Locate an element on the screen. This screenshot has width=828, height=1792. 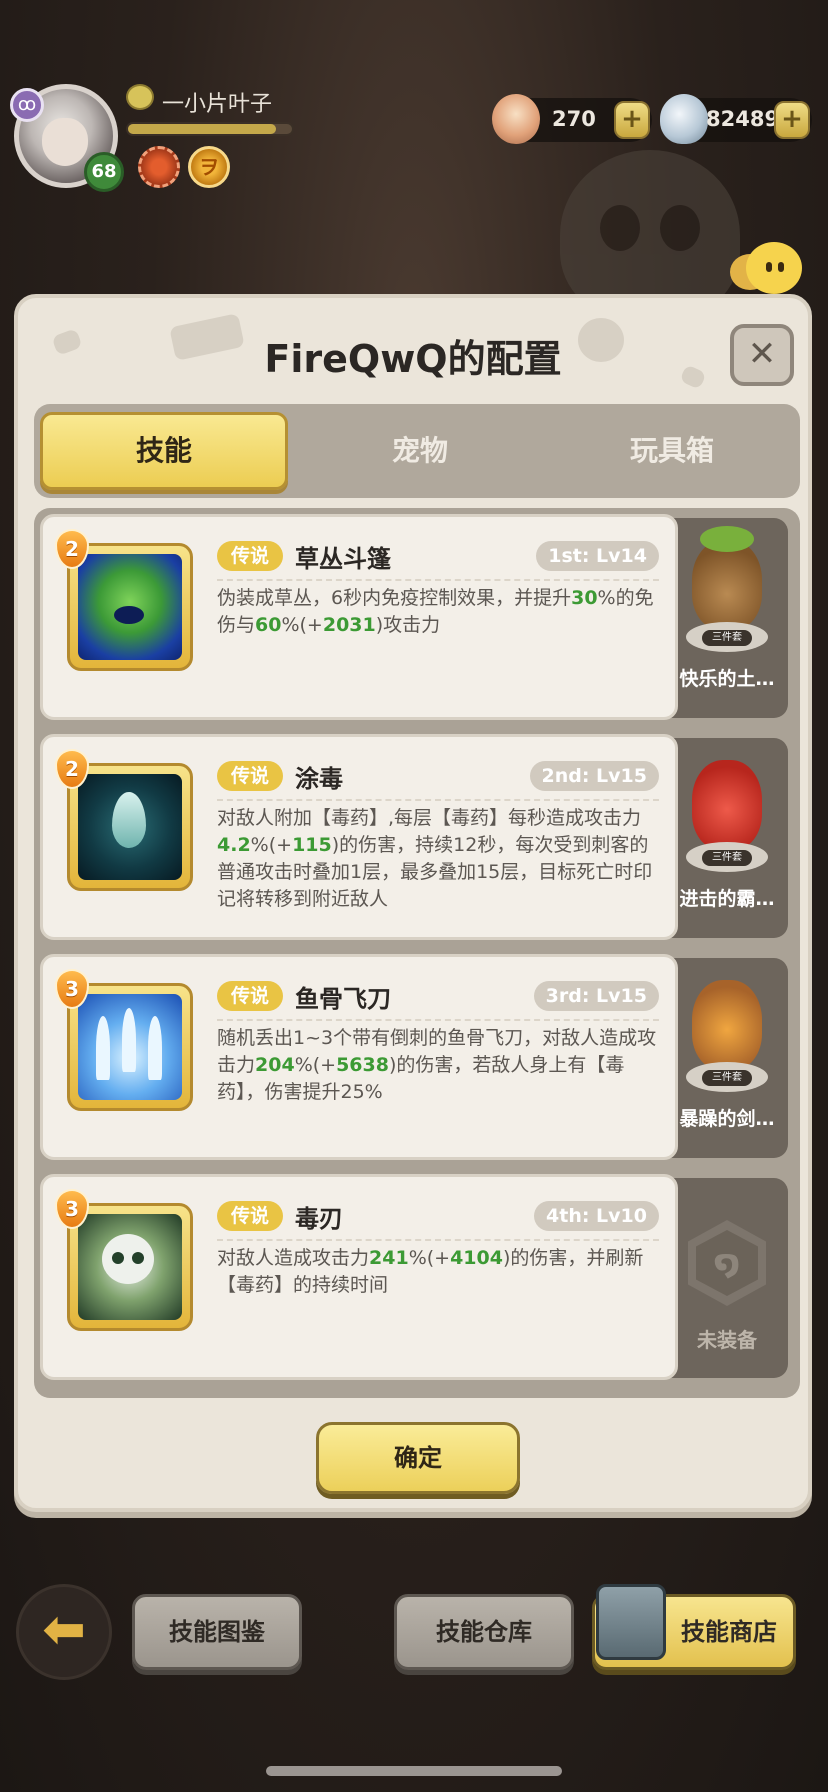
bush-cloak-icon is located at coordinates (130, 607).